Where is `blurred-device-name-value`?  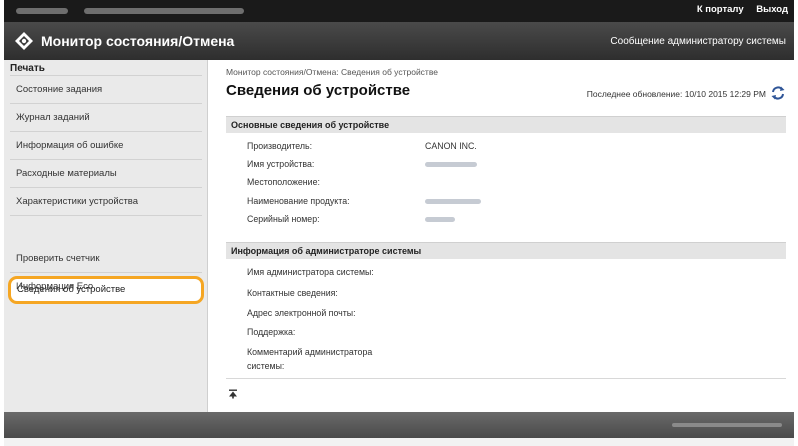
blurred-device-name-value is located at coordinates (451, 164).